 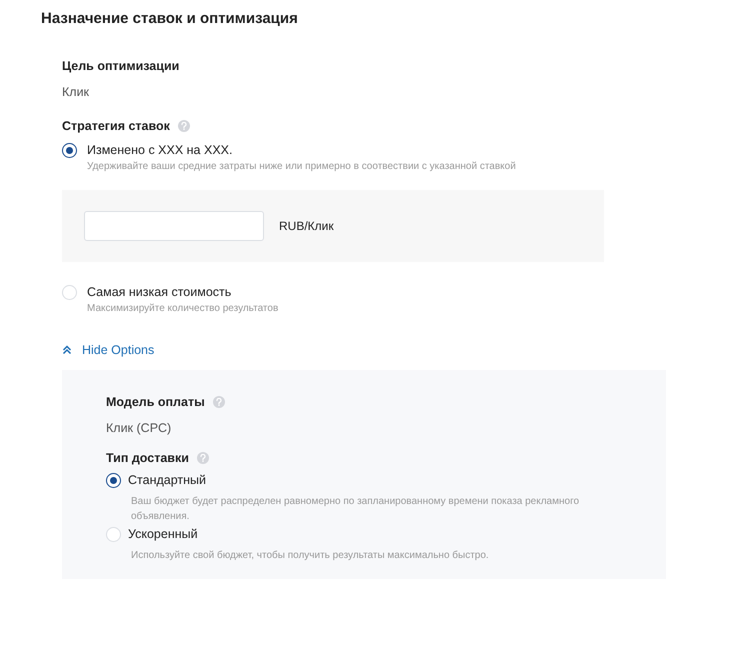 I want to click on field-label: Стратегия ставок, so click(x=116, y=126).